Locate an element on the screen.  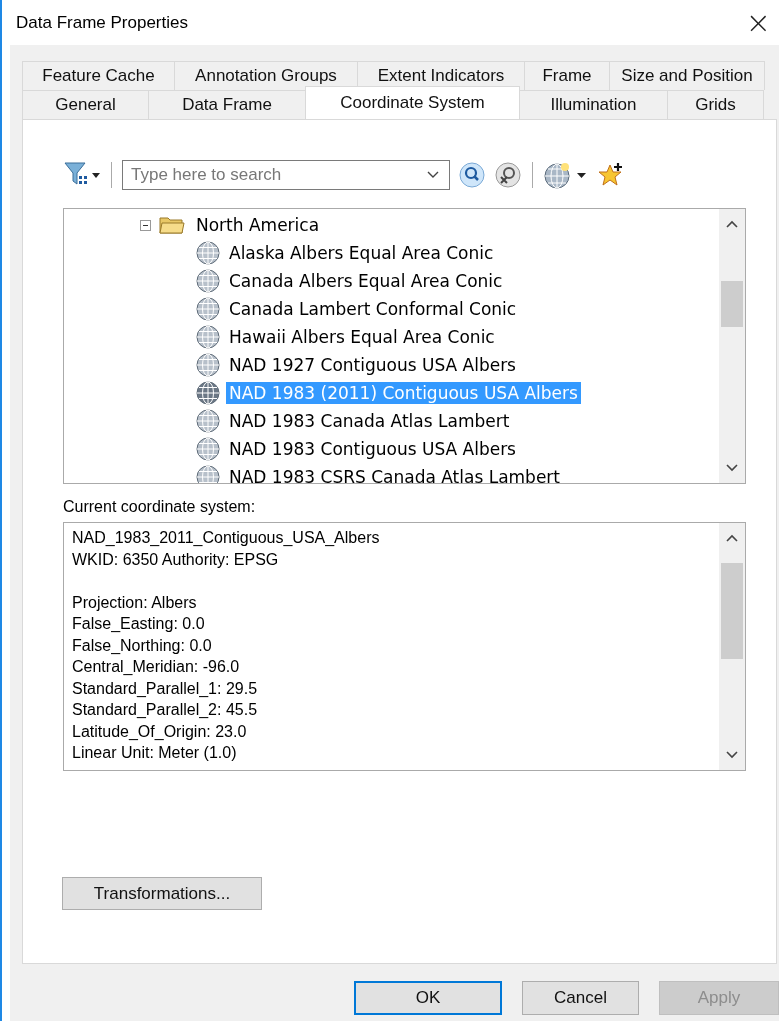
tree-item: Canada Albers Equal Area Conic is located at coordinates (366, 281).